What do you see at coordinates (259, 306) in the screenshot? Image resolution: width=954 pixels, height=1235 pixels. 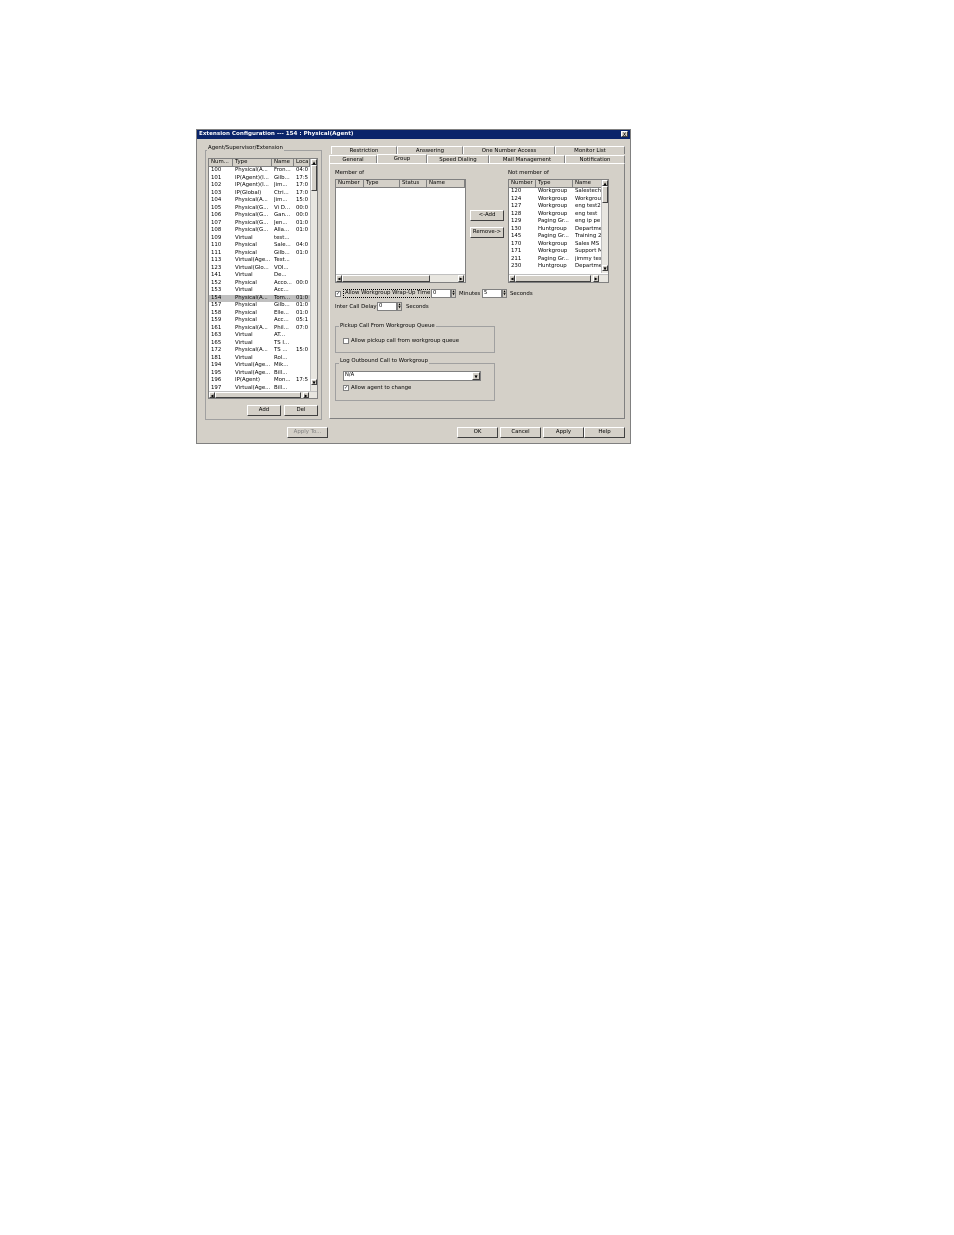 I see `table-row: 157 Physical Gilb... 01:0` at bounding box center [259, 306].